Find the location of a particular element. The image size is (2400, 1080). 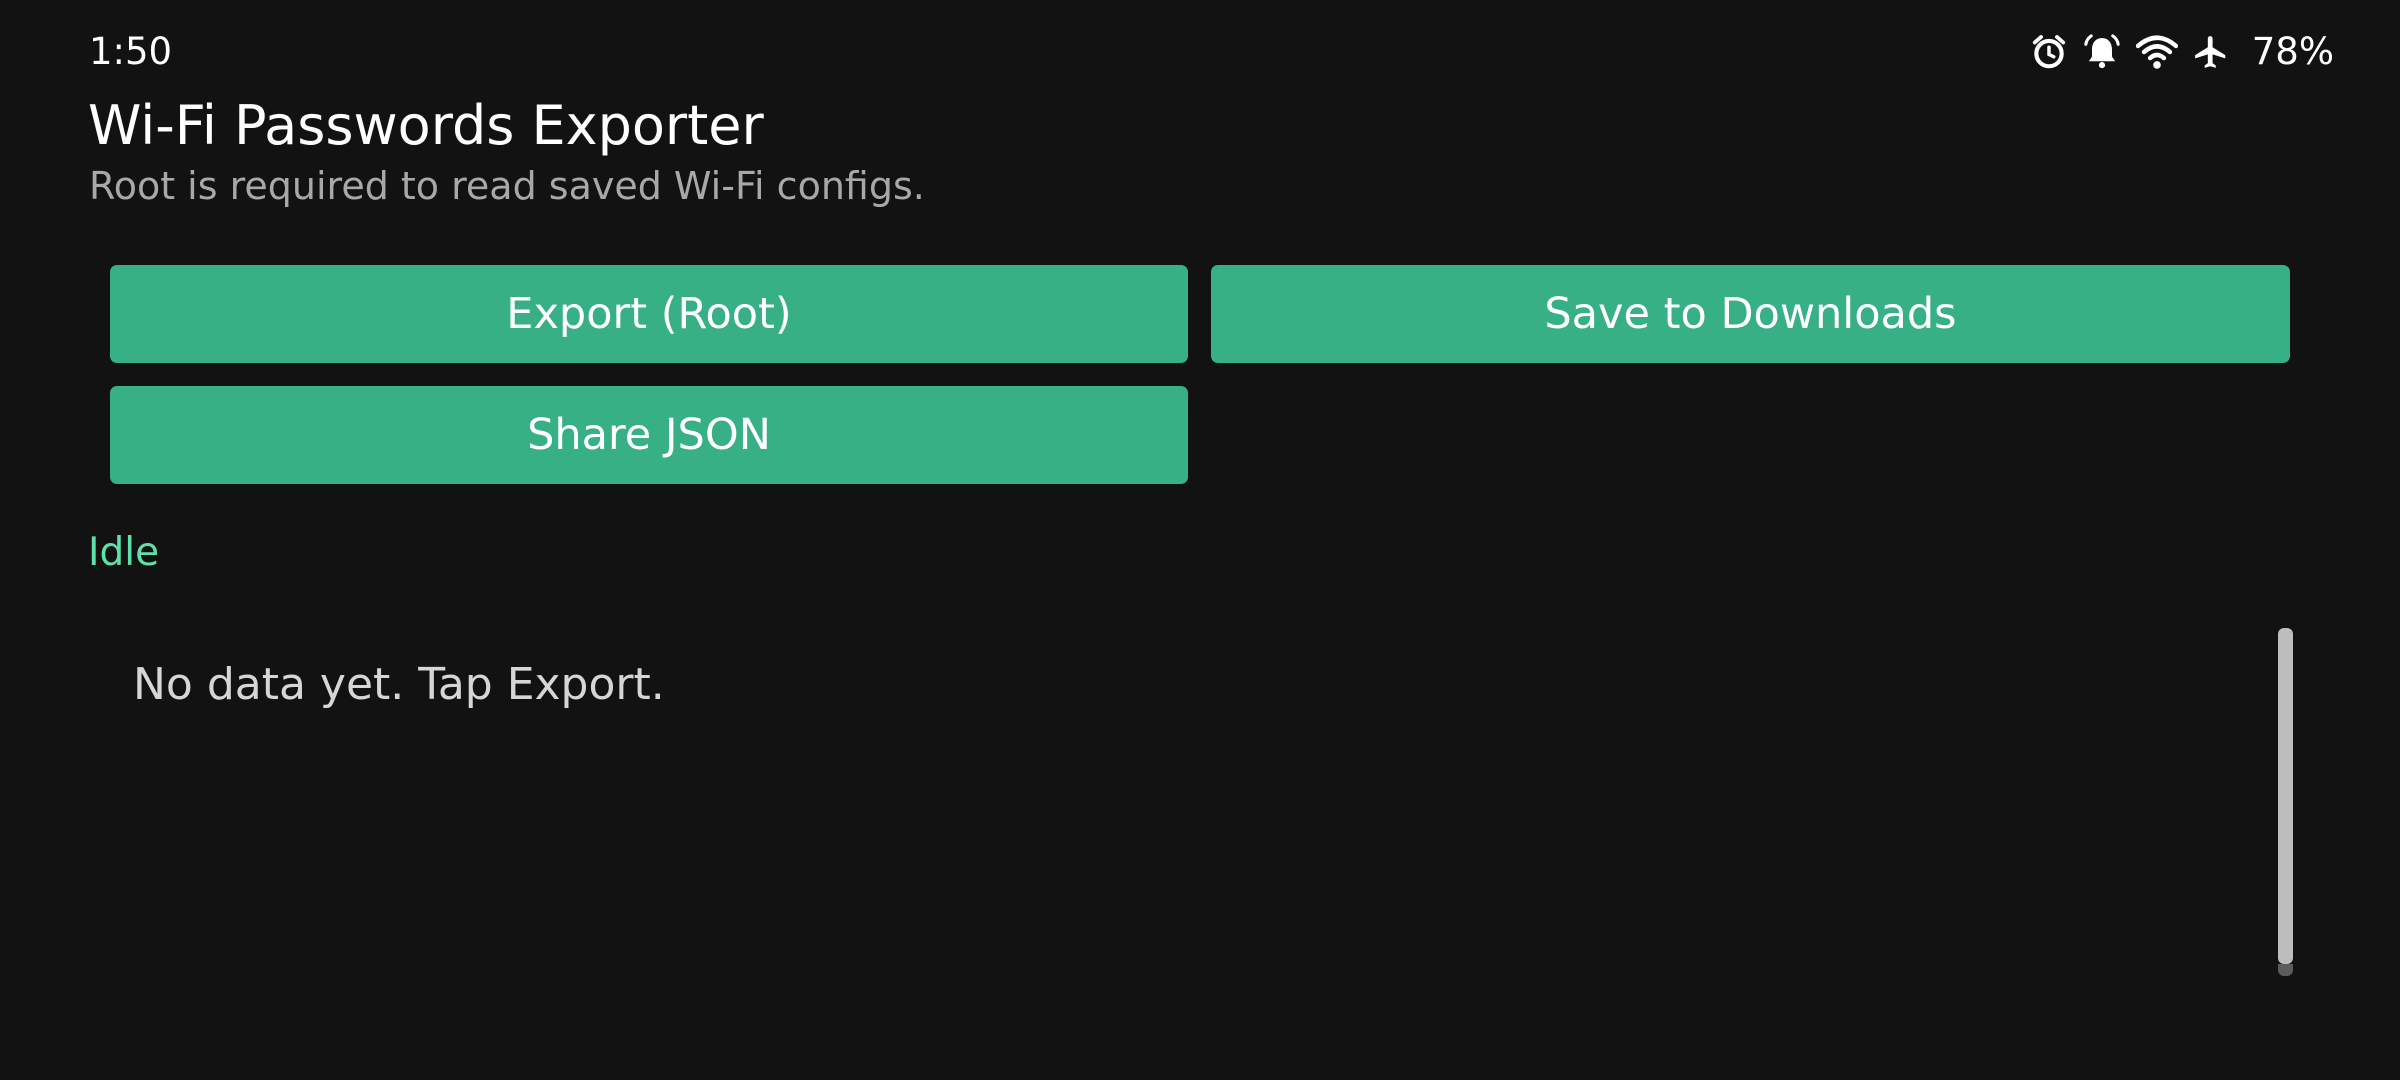

battery-percentage: 78% is located at coordinates (2292, 51).